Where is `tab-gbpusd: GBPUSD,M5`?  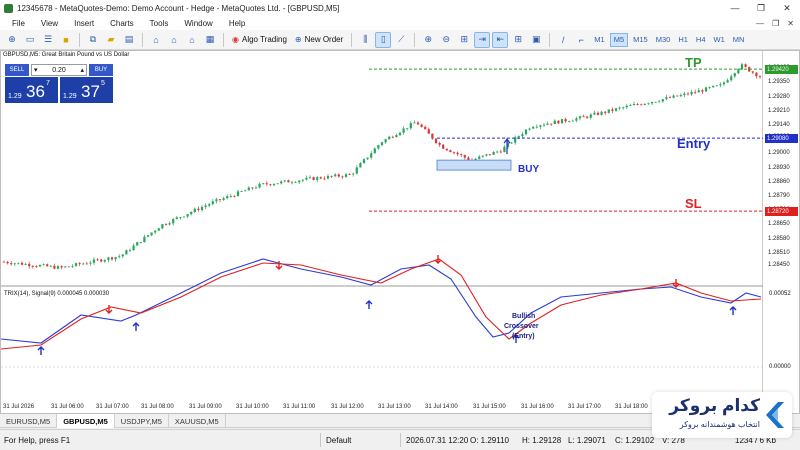
tab-gbpusd: GBPUSD,M5 is located at coordinates (86, 421).